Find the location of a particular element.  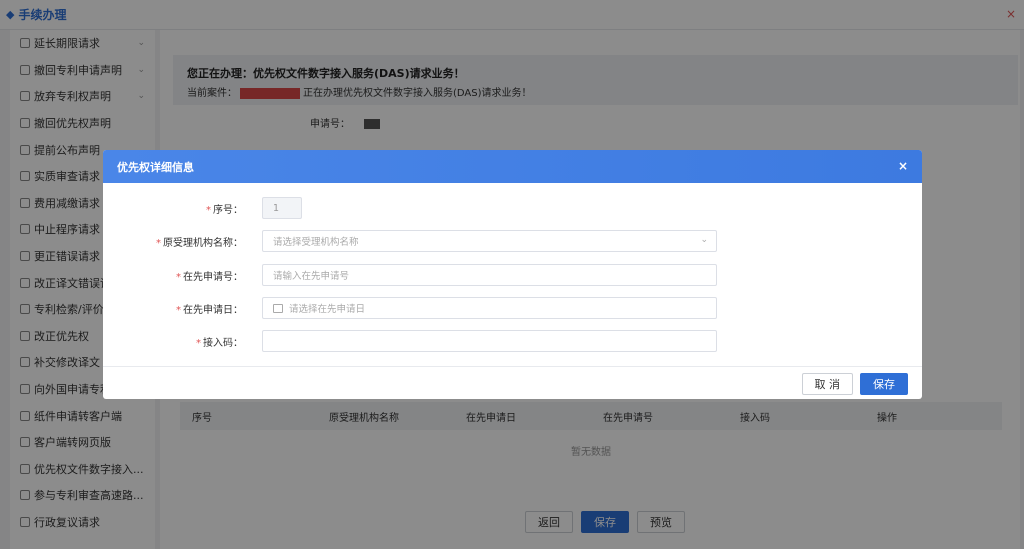

dialog-footer: 取 消 保存 is located at coordinates (512, 382).